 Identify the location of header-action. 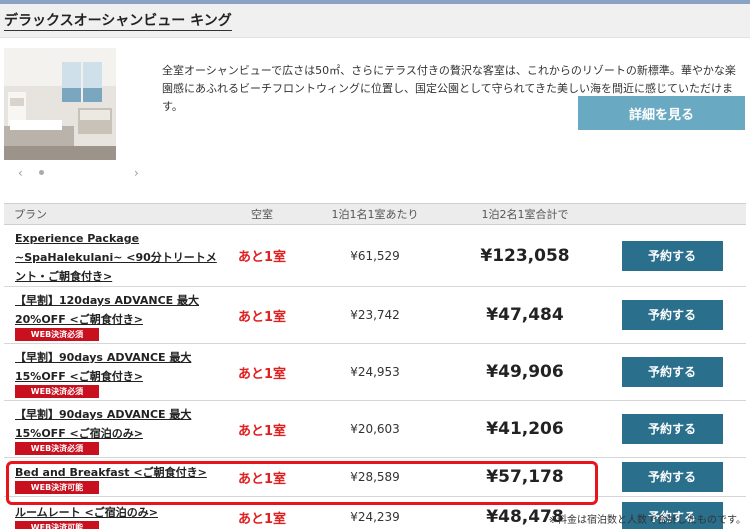
(672, 214).